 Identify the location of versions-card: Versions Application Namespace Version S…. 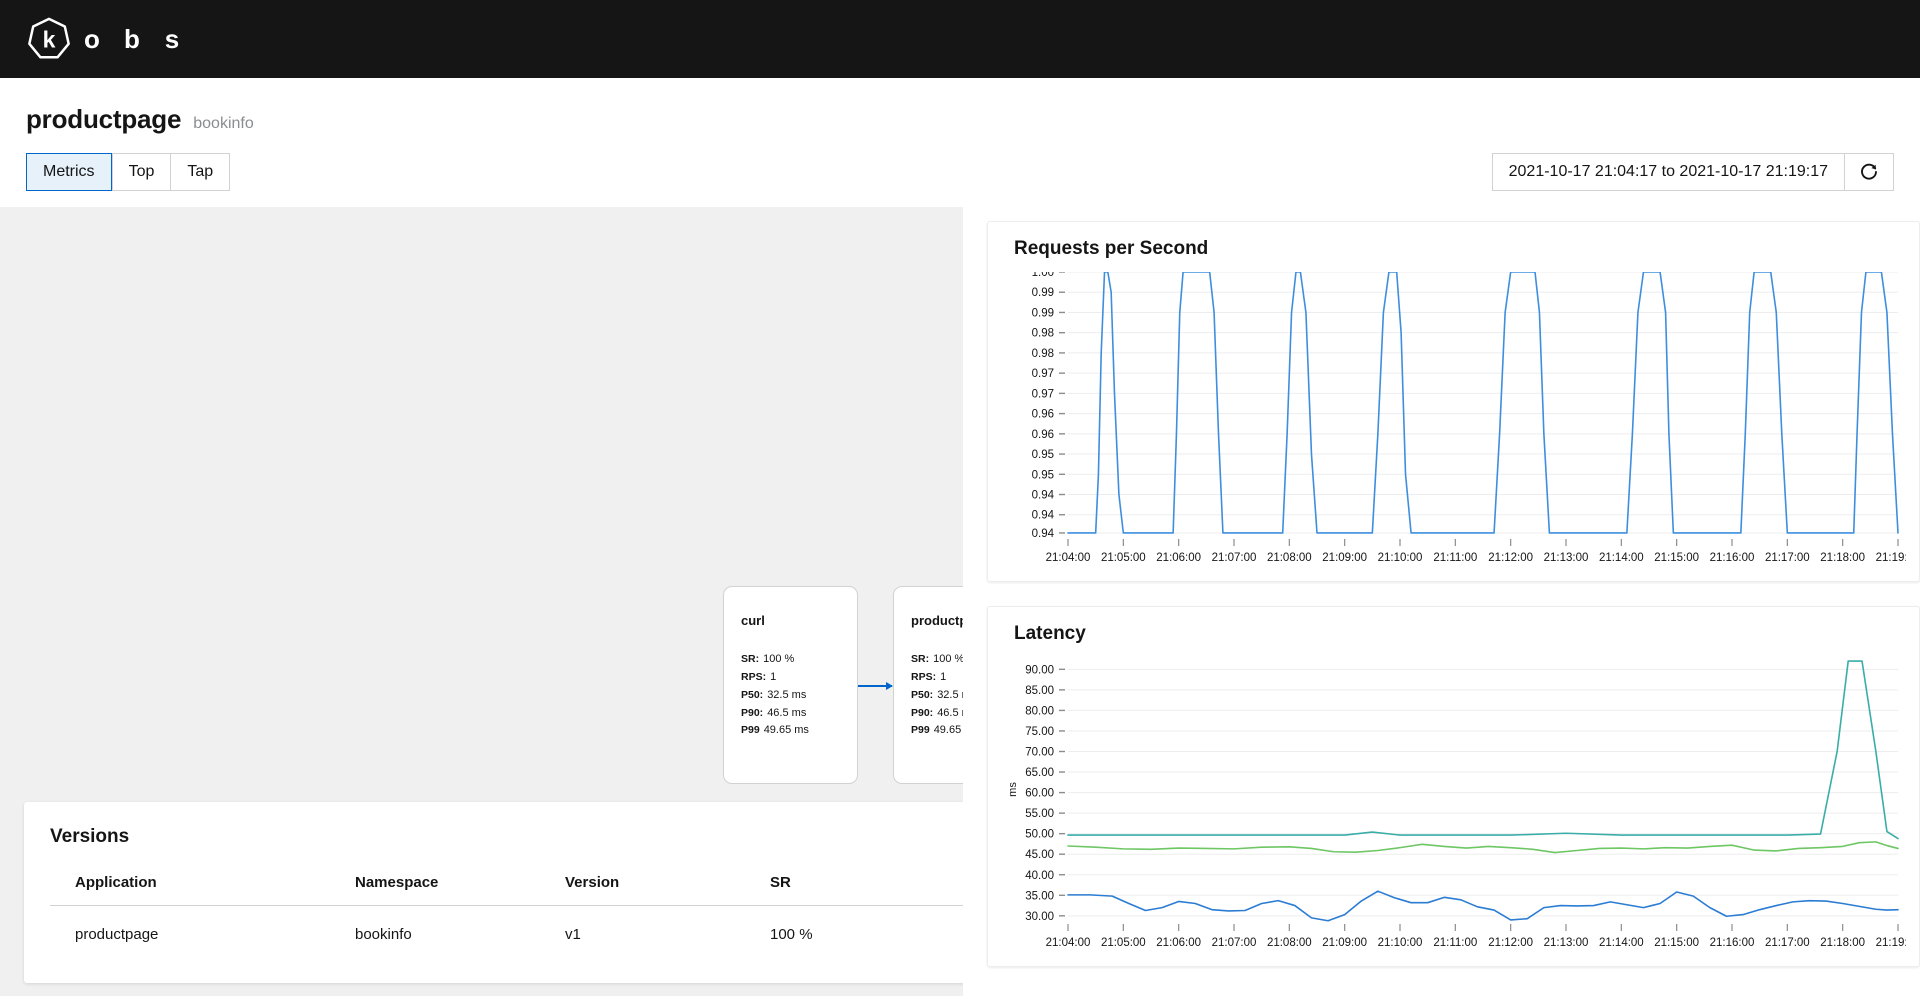
(493, 892).